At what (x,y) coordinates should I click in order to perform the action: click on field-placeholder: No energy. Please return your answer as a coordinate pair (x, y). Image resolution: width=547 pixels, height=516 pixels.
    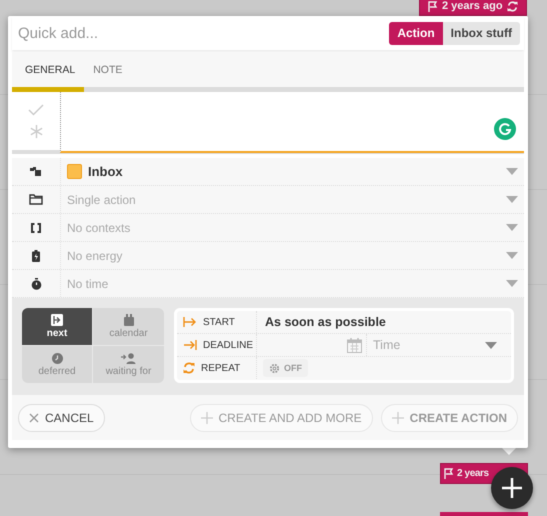
    Looking at the image, I should click on (94, 255).